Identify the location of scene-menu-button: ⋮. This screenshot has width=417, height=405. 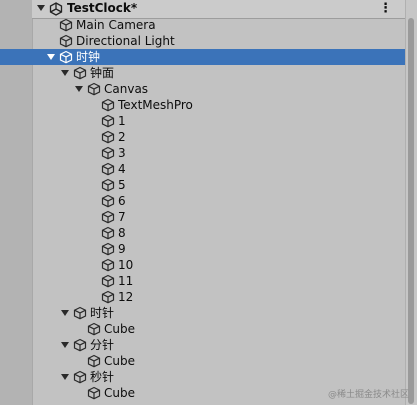
(385, 8).